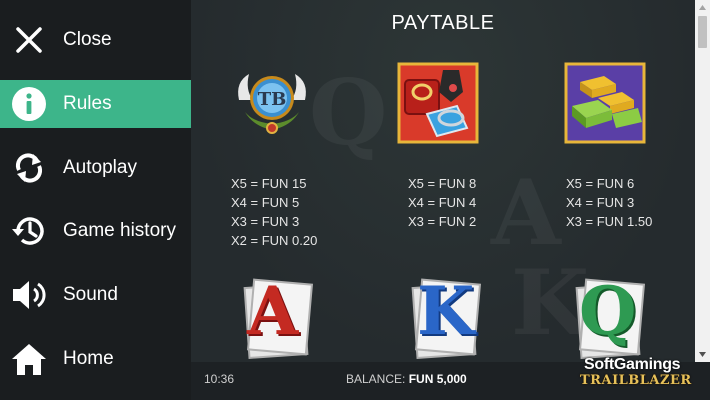 The image size is (710, 400). What do you see at coordinates (29, 295) in the screenshot?
I see `sound-icon` at bounding box center [29, 295].